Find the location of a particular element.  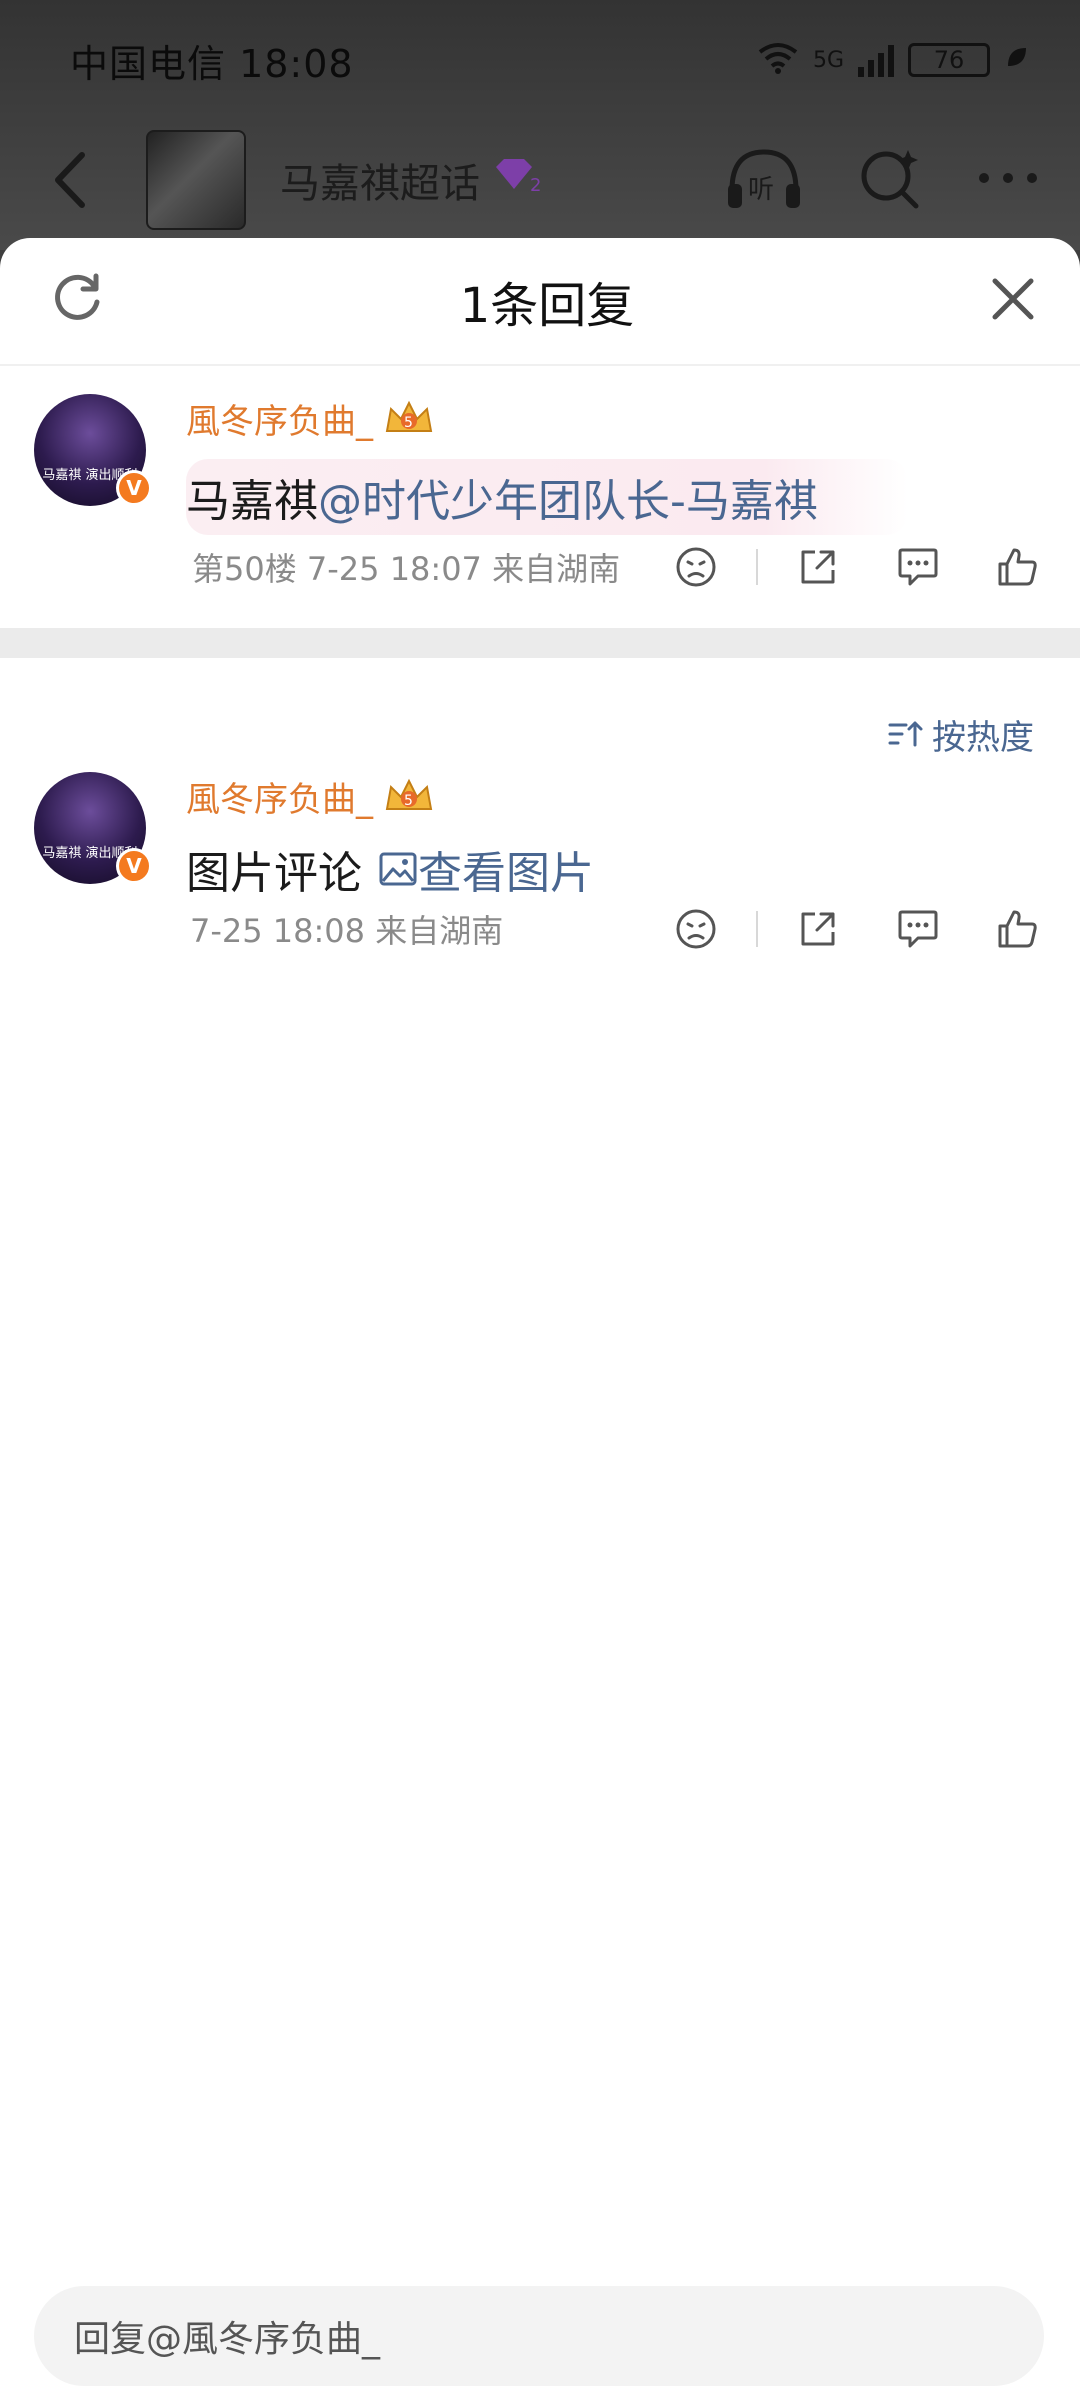

reply-meta-row: 7-25 18:08 来自湖南 is located at coordinates (540, 929).